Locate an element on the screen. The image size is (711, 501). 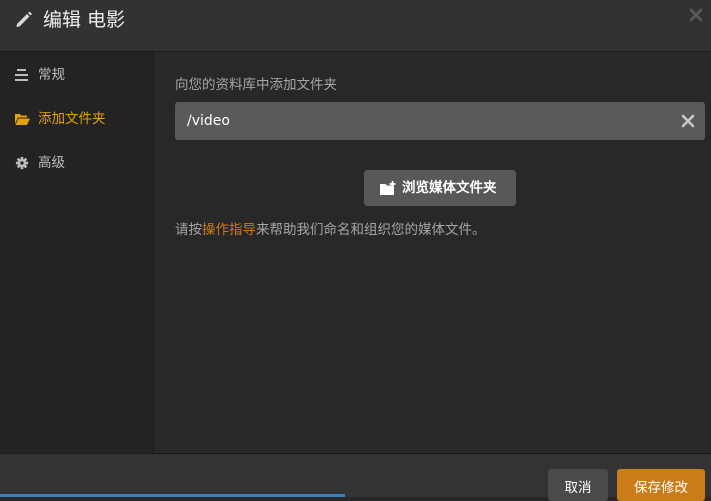
pencil-icon is located at coordinates (24, 19).